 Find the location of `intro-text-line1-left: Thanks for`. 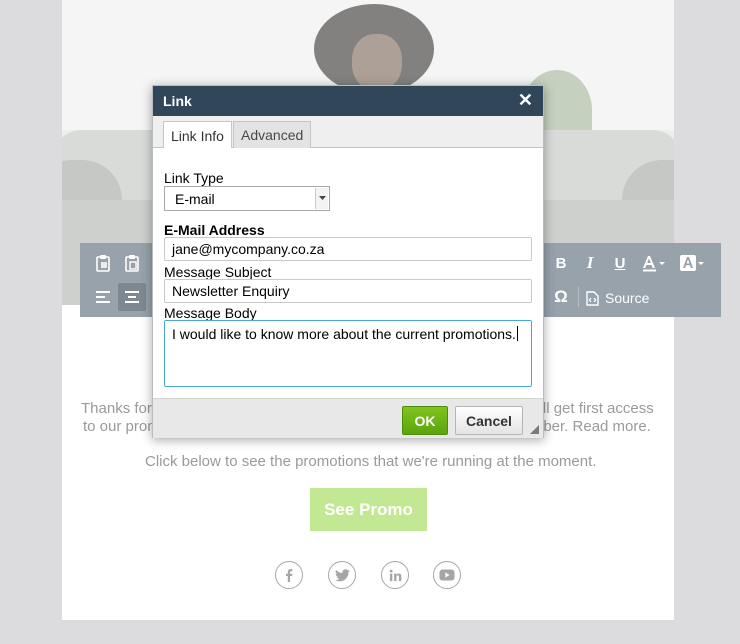

intro-text-line1-left: Thanks for is located at coordinates (116, 408).